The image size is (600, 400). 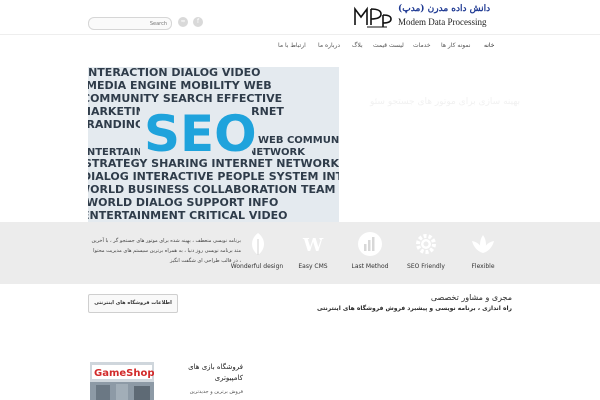 I want to click on facebook-icon: f, so click(x=198, y=22).